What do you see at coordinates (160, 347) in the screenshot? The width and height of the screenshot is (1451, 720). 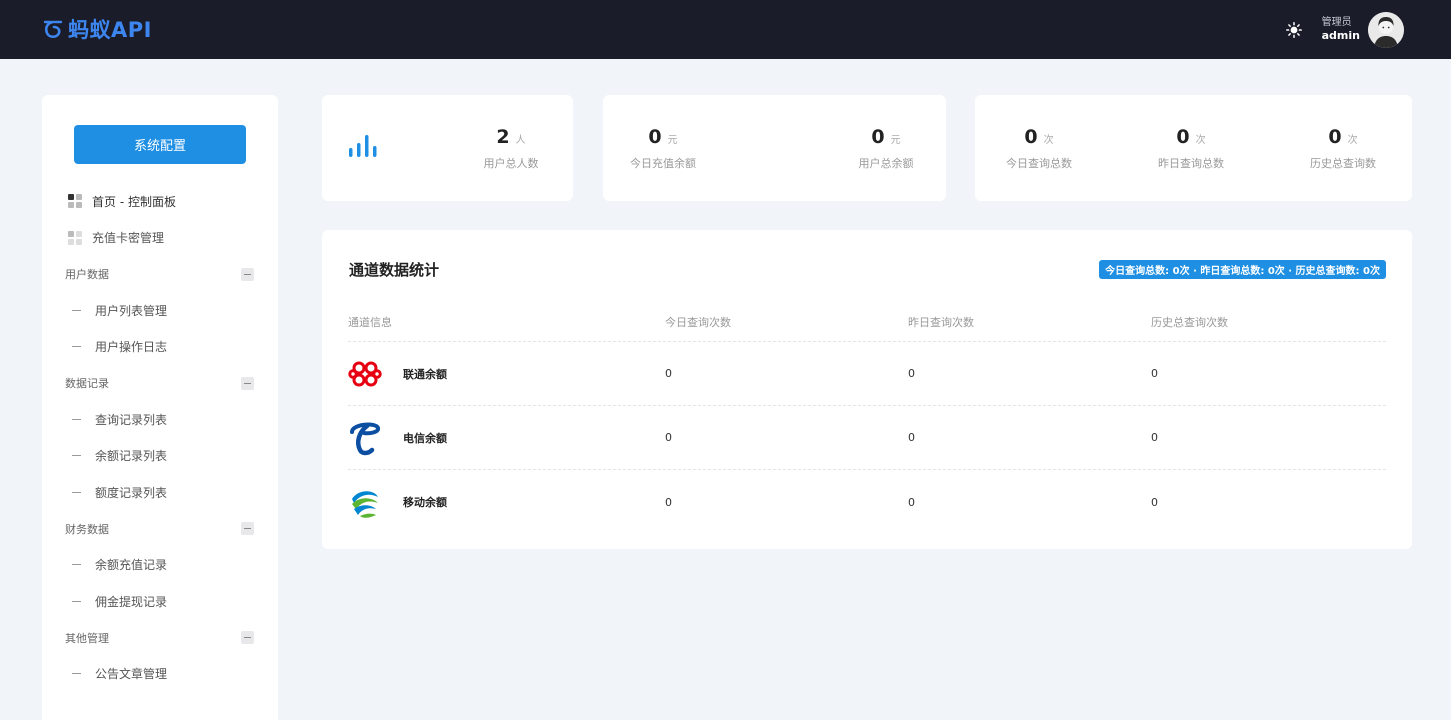 I see `sidebar-item-user-logs: 用户操作日志` at bounding box center [160, 347].